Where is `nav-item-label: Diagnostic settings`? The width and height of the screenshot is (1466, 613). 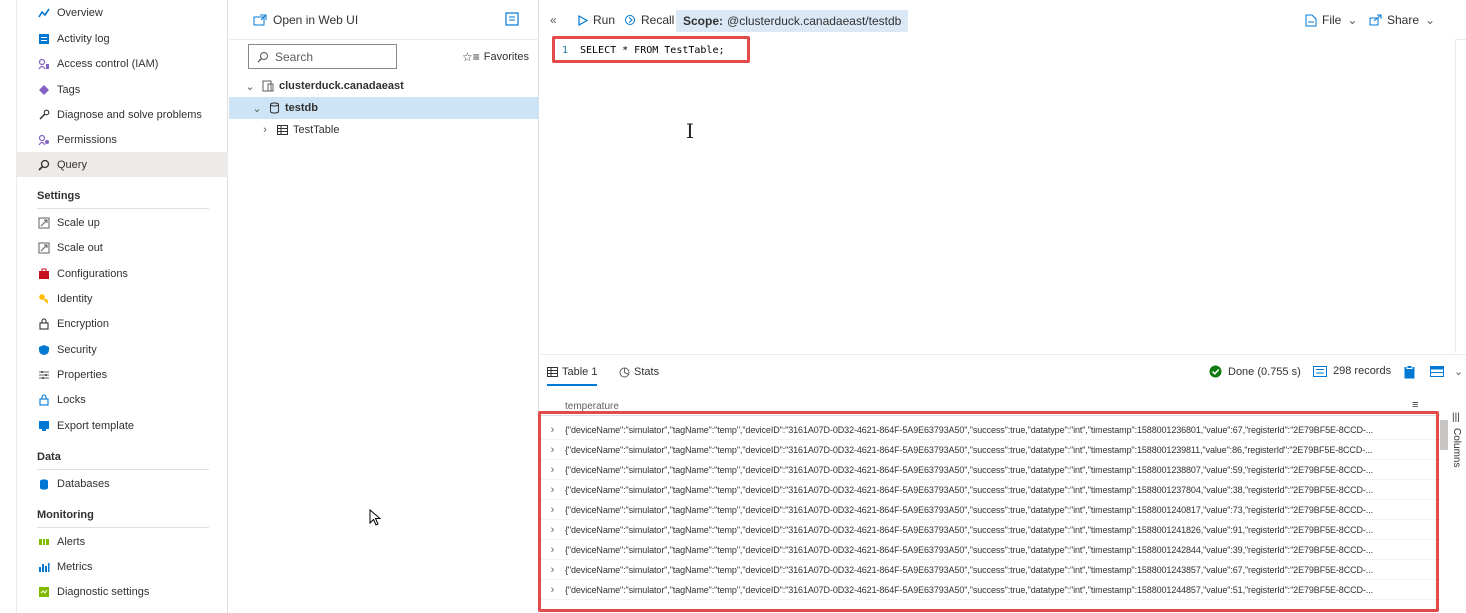
nav-item-label: Diagnostic settings is located at coordinates (103, 591).